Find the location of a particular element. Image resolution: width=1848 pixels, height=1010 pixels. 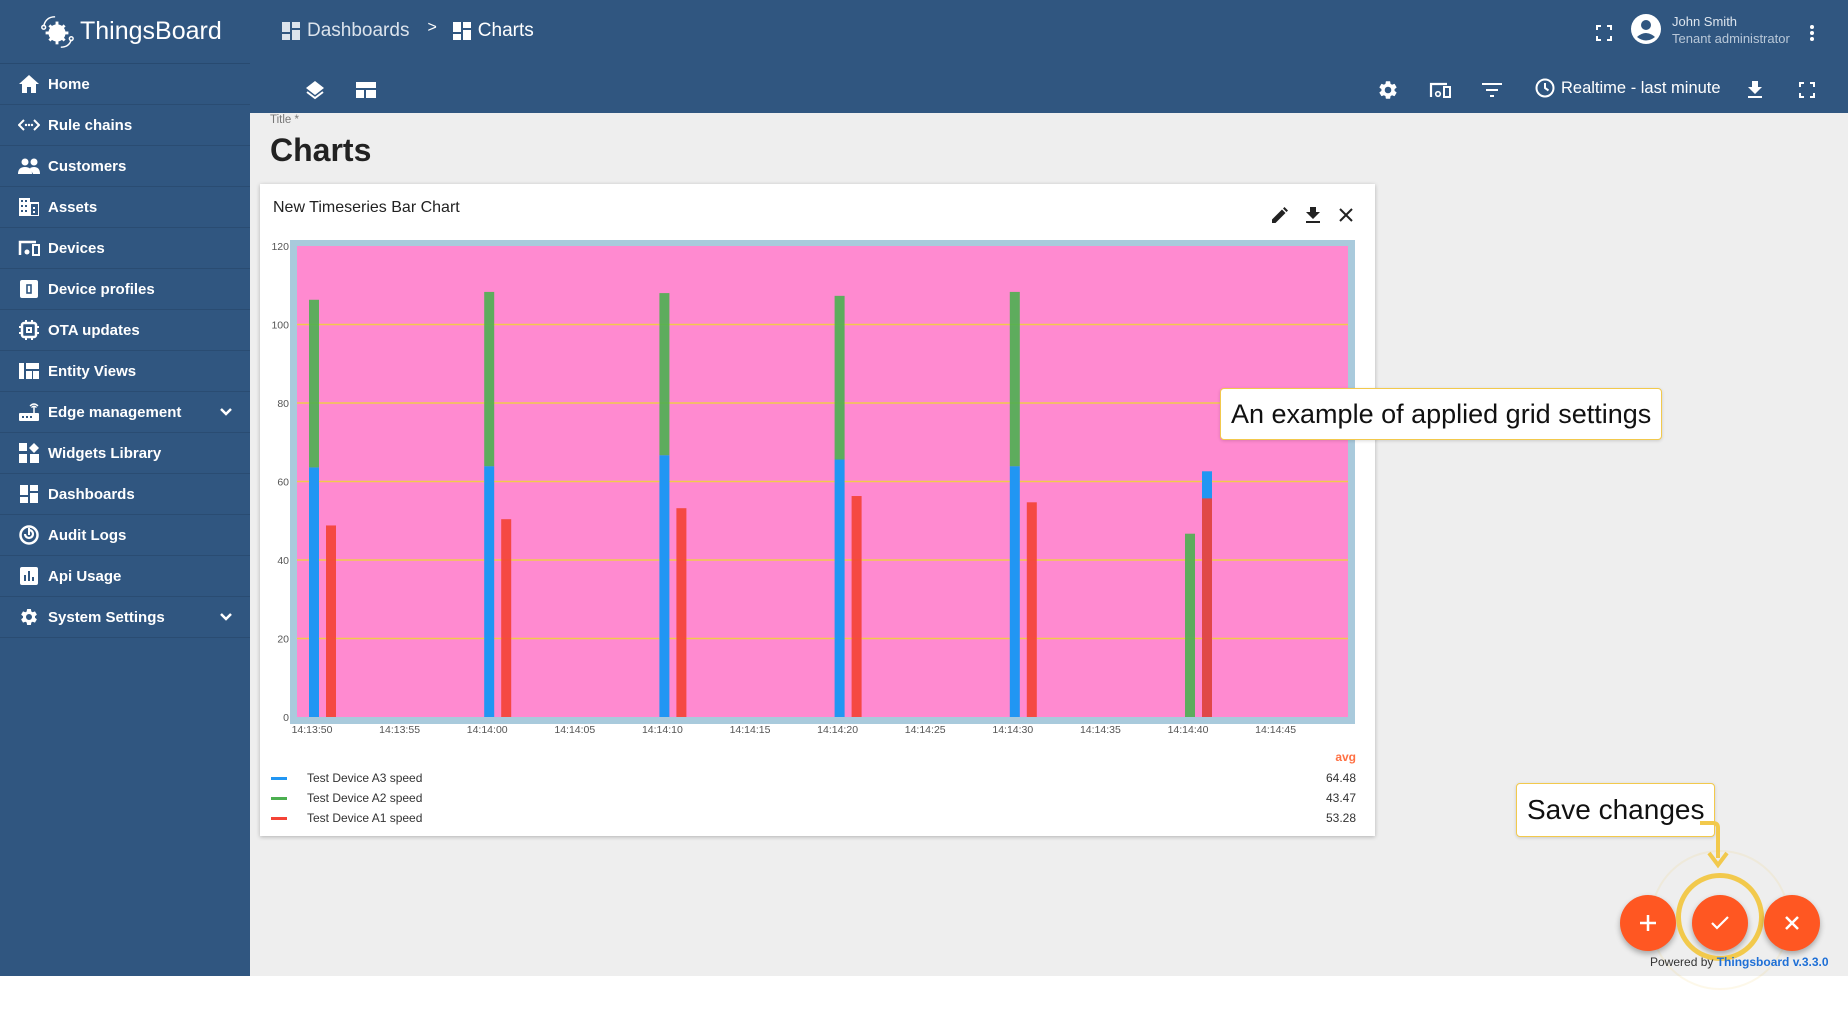

breadcrumb-label: Charts is located at coordinates (505, 30).